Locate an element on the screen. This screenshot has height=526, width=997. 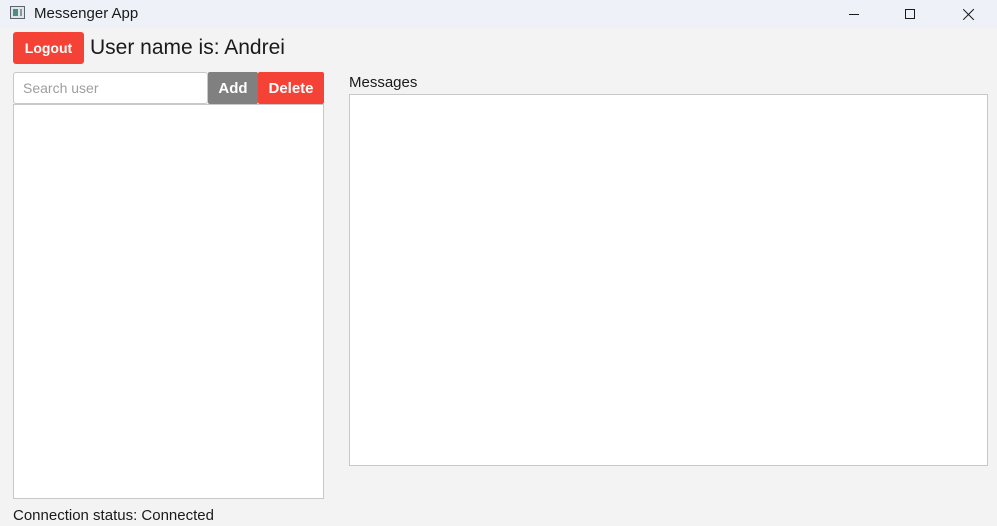
maximize-icon is located at coordinates (910, 14).